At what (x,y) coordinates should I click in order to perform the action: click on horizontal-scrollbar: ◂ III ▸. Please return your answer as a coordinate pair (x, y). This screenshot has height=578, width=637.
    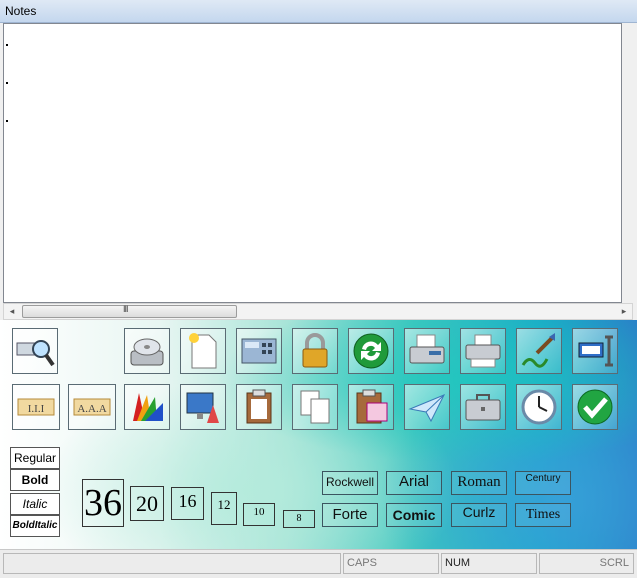
    Looking at the image, I should click on (318, 311).